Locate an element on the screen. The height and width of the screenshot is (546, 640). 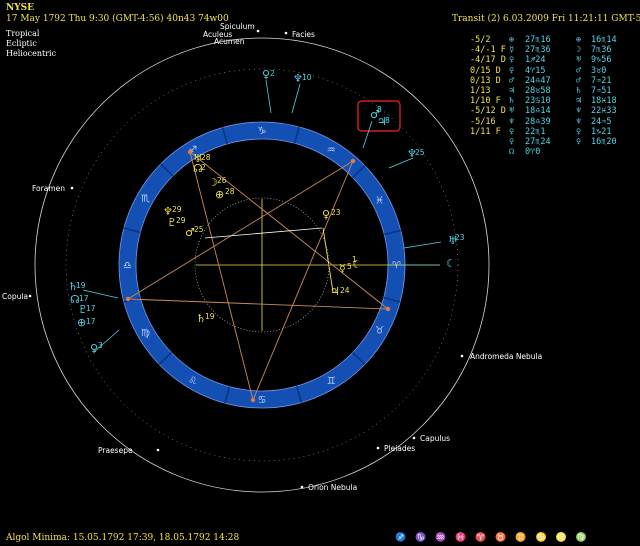
zodiac-sign-icon: ♊ is located at coordinates (331, 381).